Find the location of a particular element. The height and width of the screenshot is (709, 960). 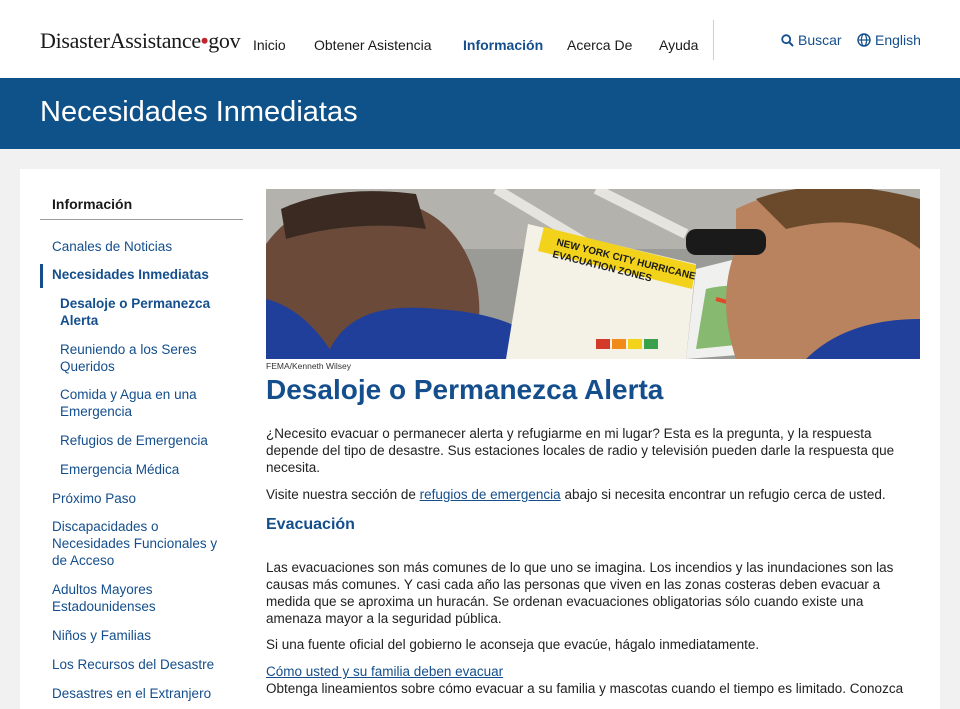

nav-inicio: Inicio is located at coordinates (269, 45).